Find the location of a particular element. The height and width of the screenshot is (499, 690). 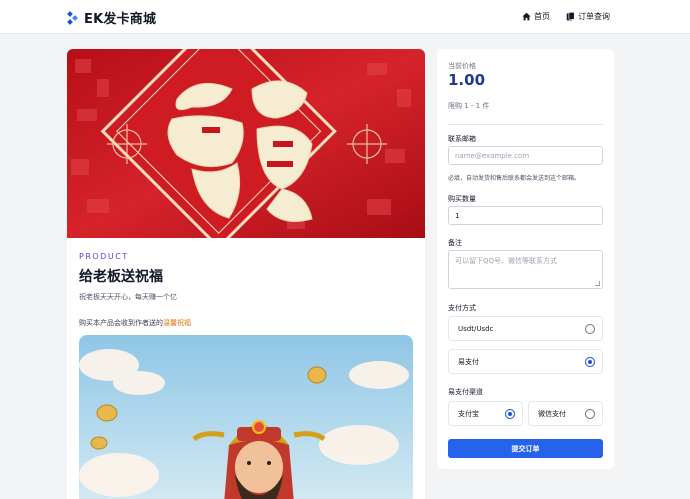

divider is located at coordinates (525, 124).